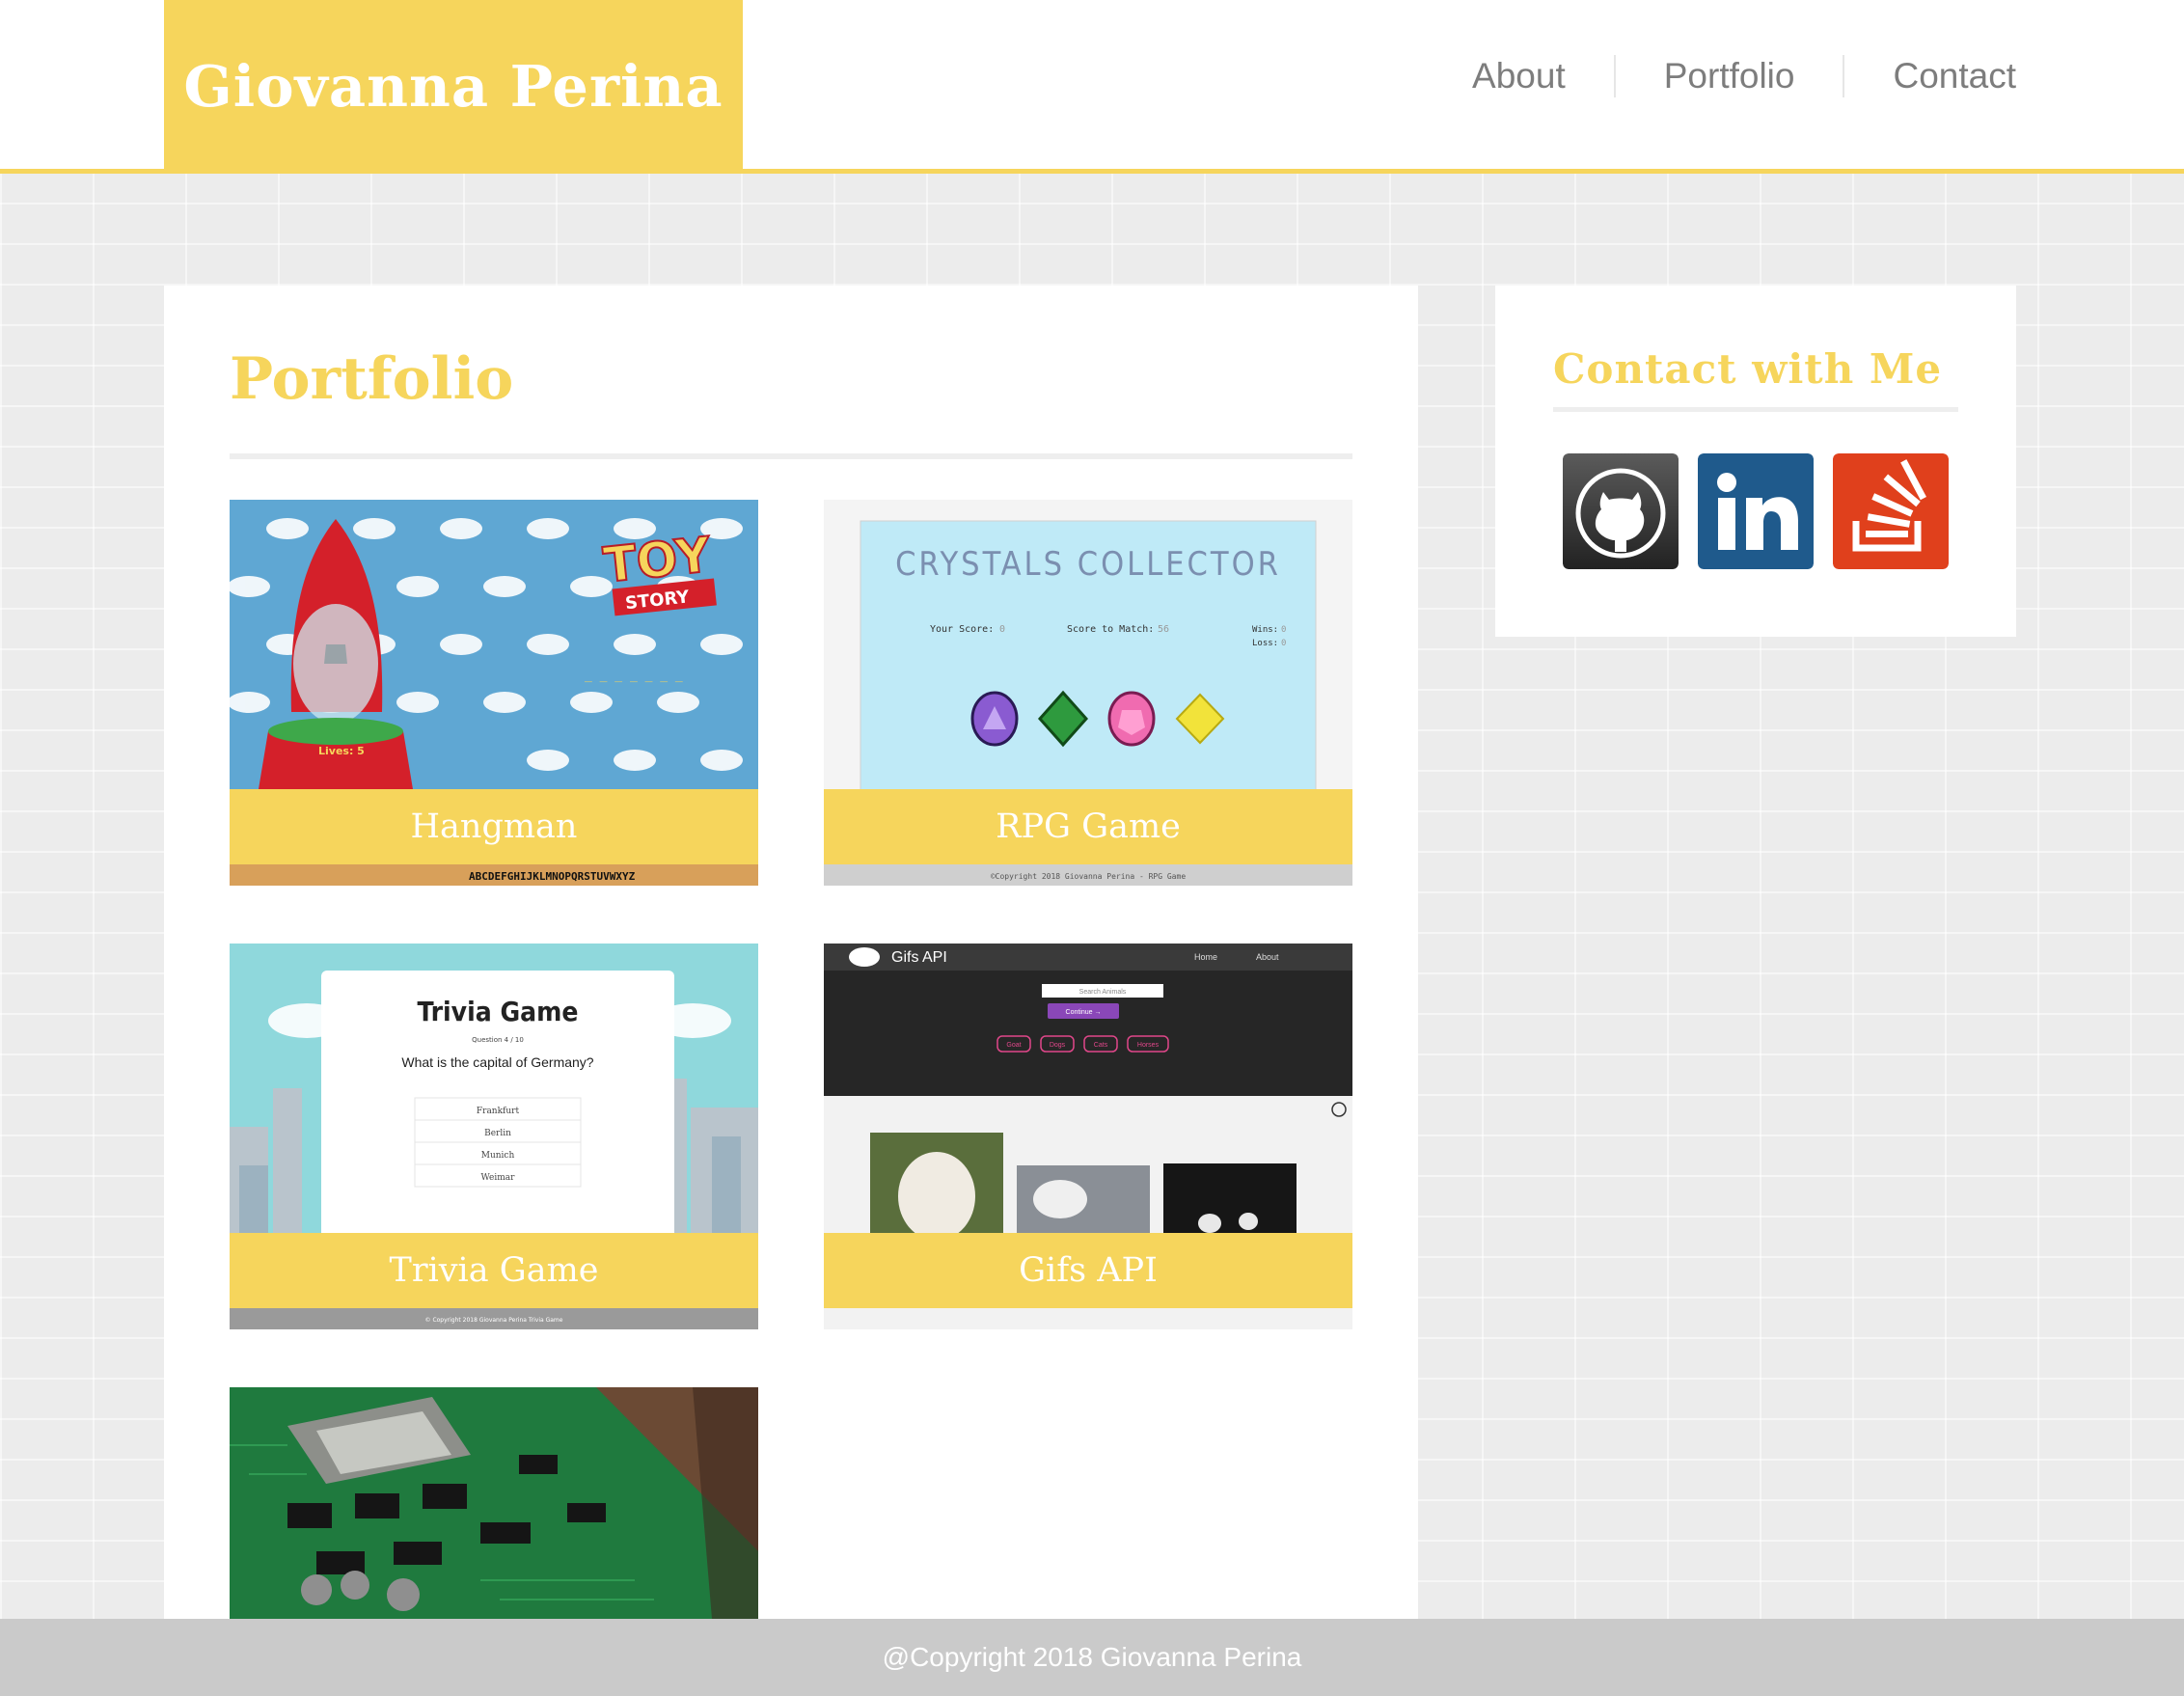 The width and height of the screenshot is (2184, 1696). Describe the element at coordinates (1013, 1045) in the screenshot. I see `tag-button: Goat` at that location.